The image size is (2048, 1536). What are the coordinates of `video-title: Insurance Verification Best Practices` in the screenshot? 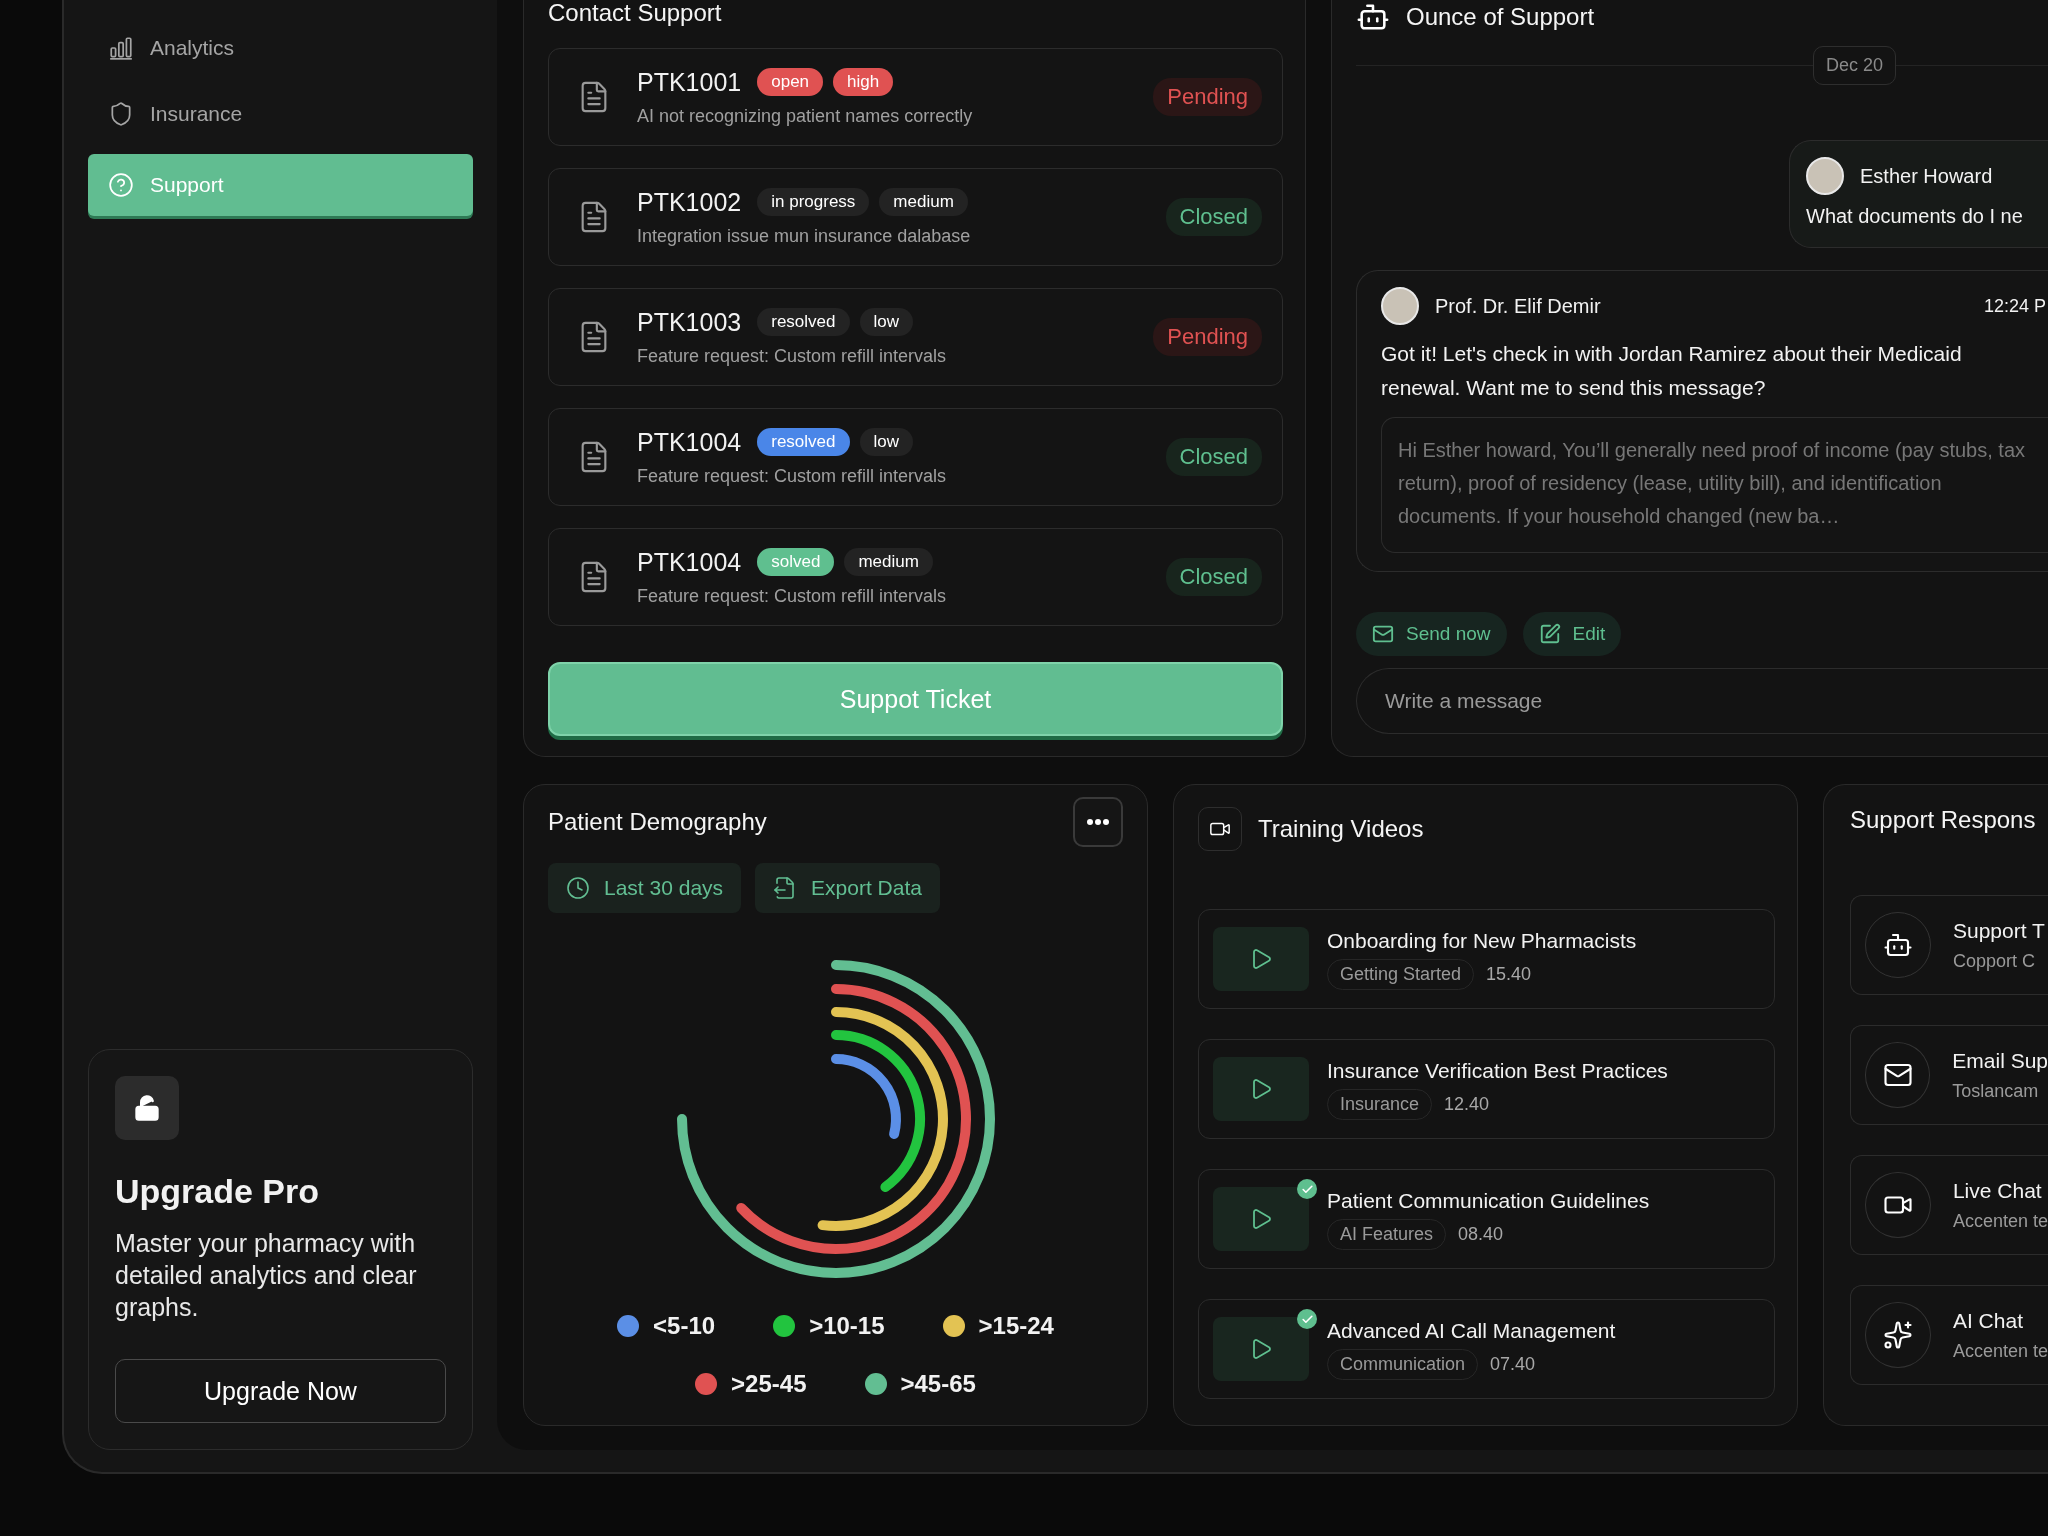 It's located at (1497, 1070).